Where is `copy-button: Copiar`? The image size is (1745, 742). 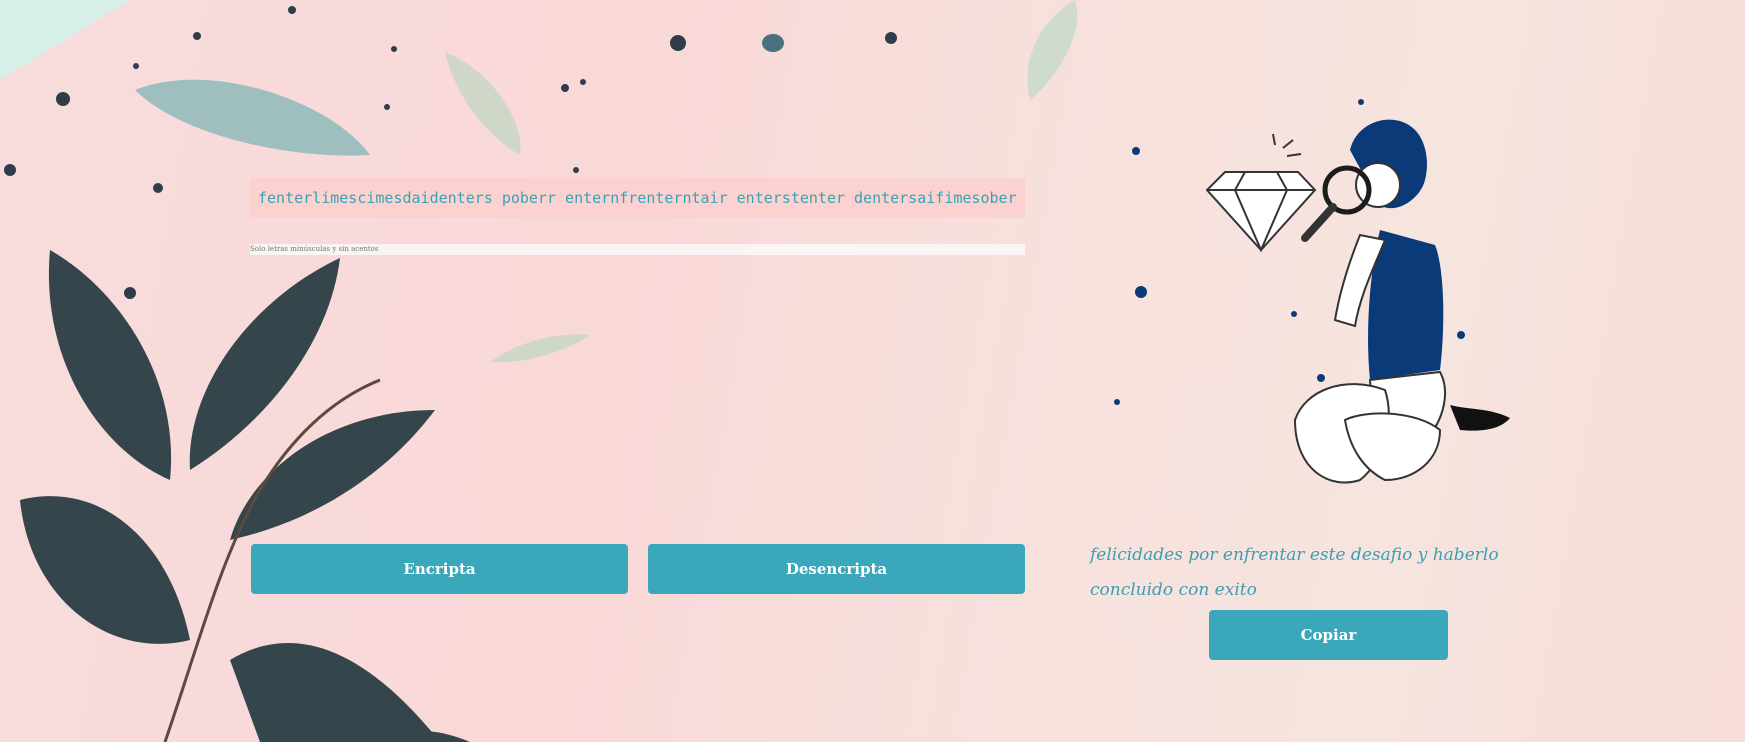 copy-button: Copiar is located at coordinates (1328, 635).